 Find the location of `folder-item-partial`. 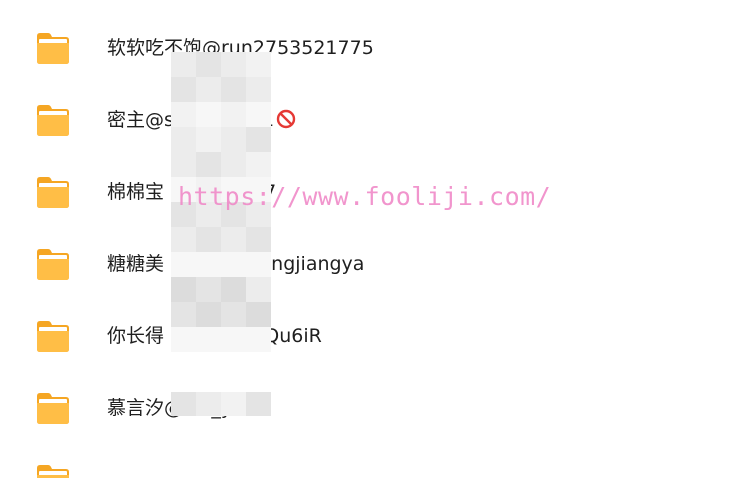

folder-item-partial is located at coordinates (53, 470).